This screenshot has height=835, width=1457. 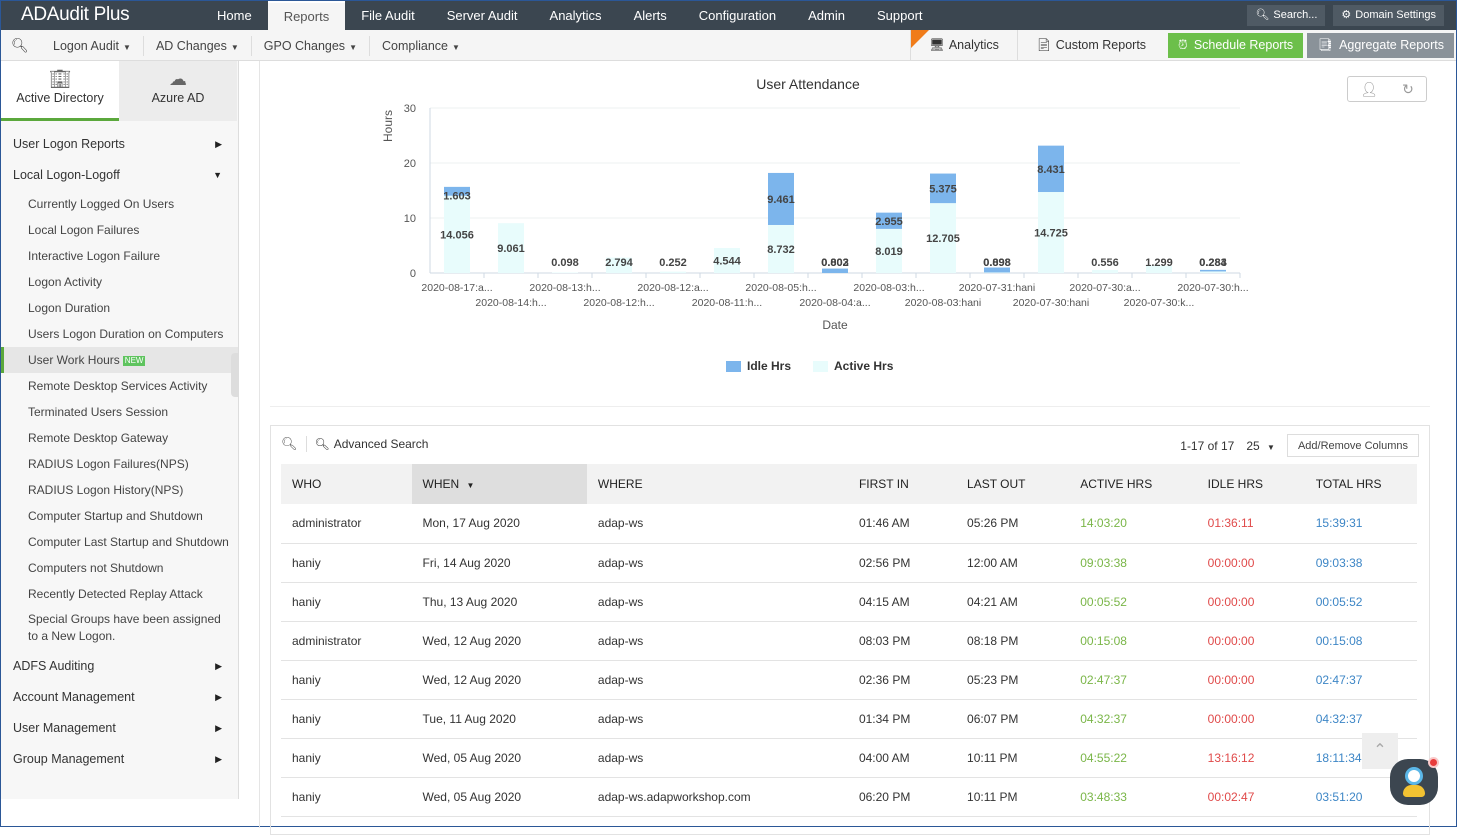 What do you see at coordinates (920, 39) in the screenshot?
I see `new-ribbon-icon` at bounding box center [920, 39].